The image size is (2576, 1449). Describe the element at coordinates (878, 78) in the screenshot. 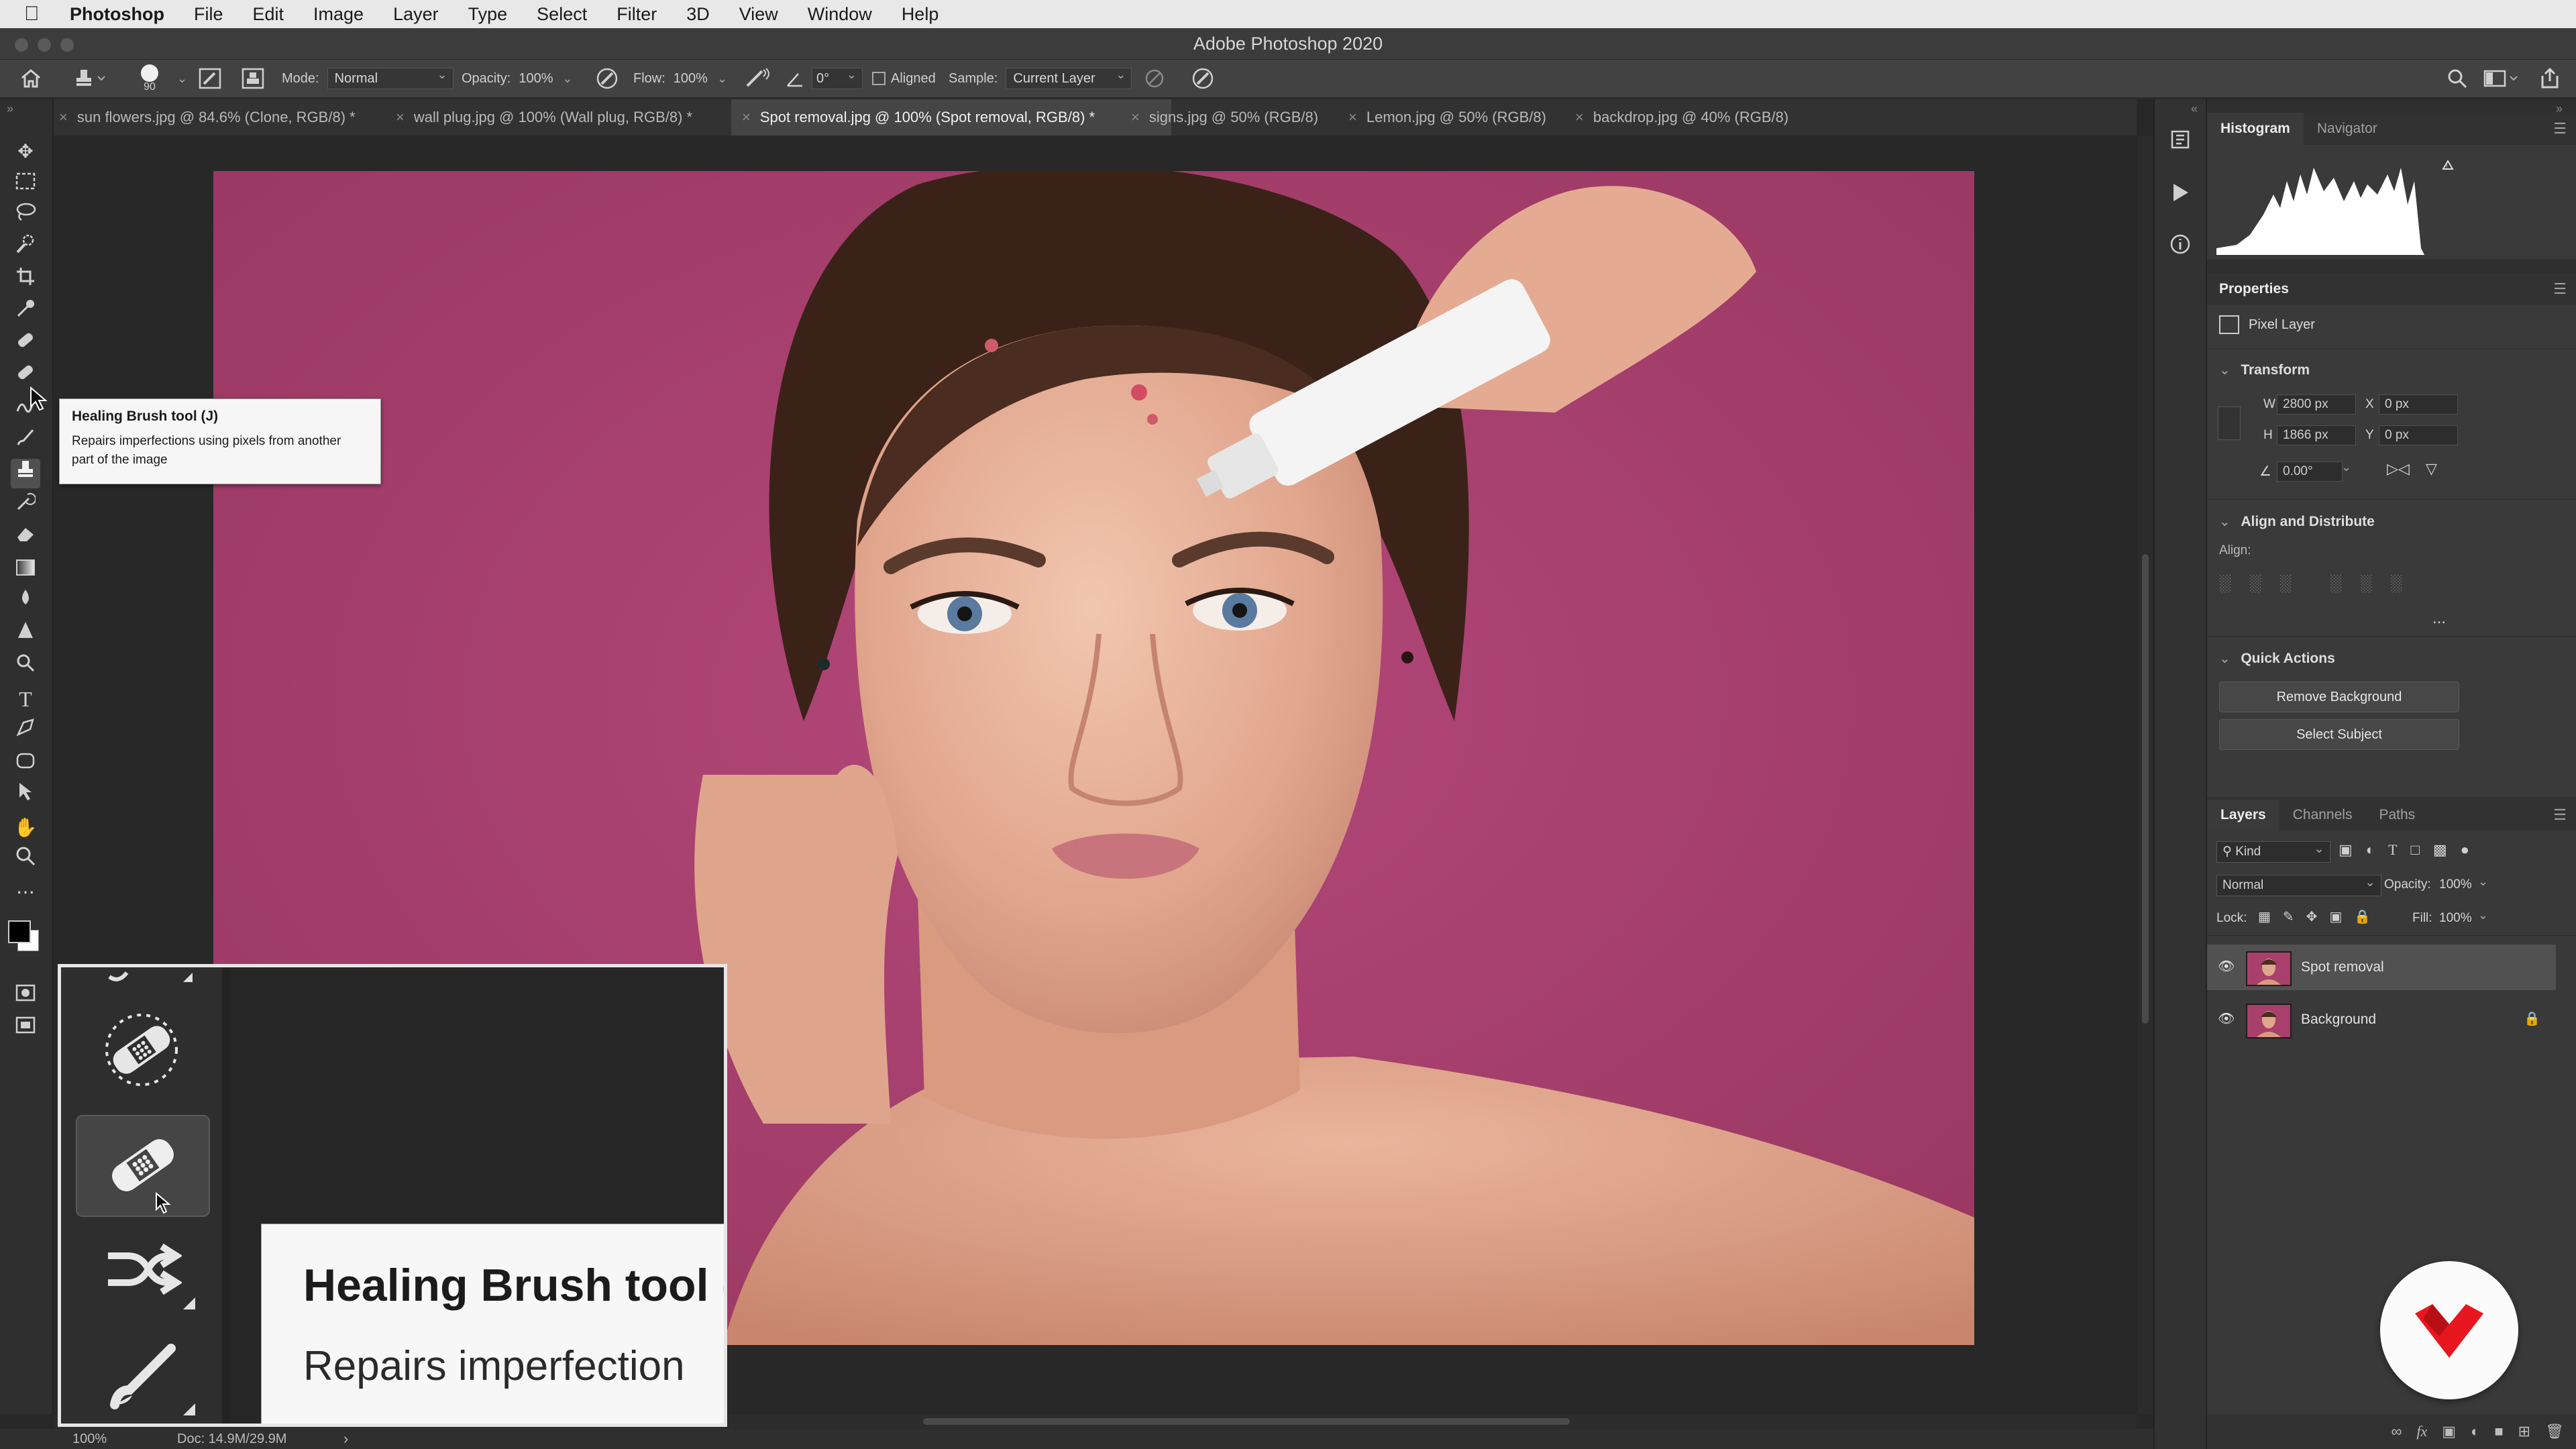

I see `aligned-checkbox` at that location.